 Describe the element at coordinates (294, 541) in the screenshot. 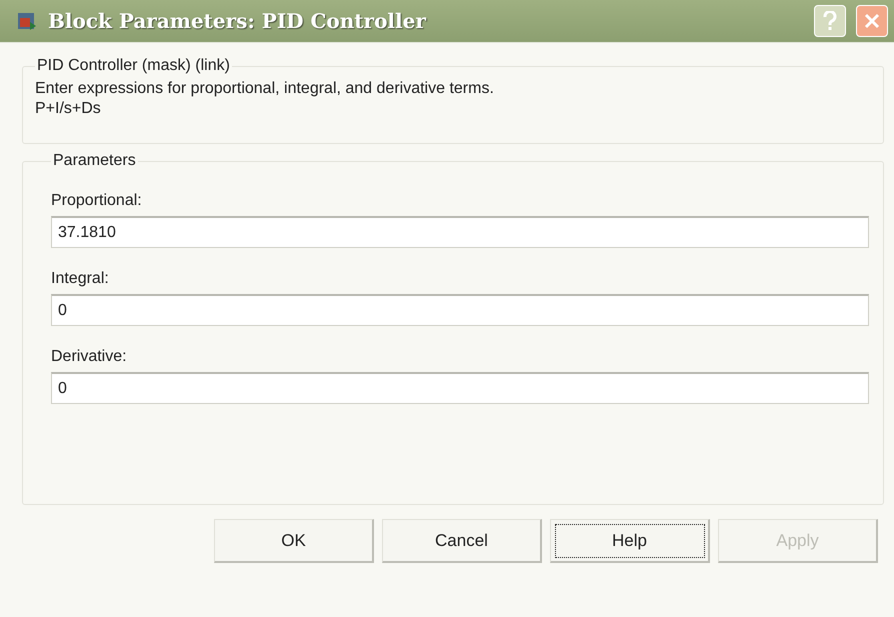

I see `dialog-button: OK` at that location.